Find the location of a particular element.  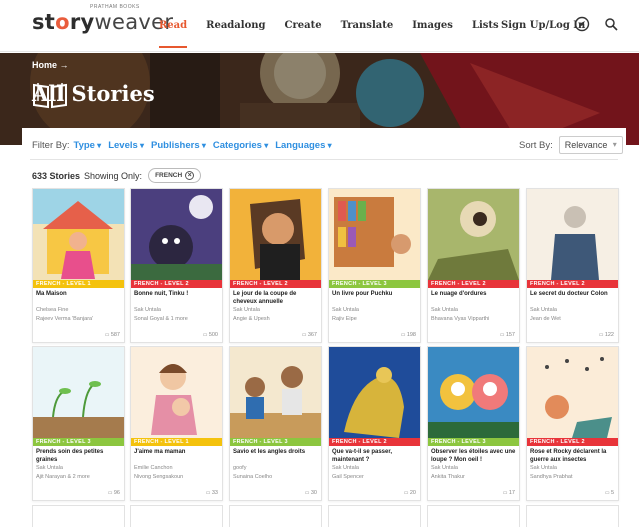

filter-publishers: Publishers is located at coordinates (178, 145).